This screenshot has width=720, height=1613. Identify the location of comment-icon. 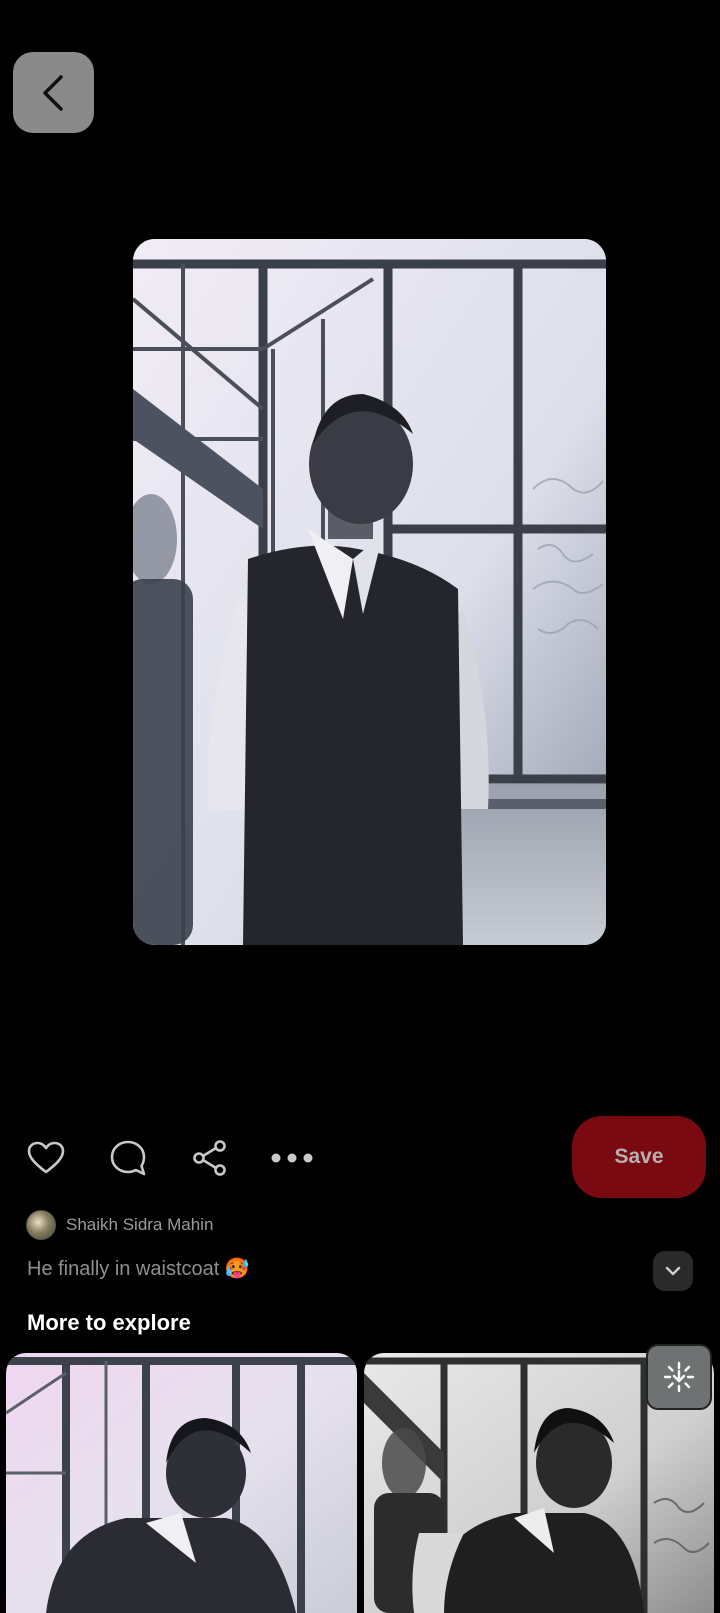
(128, 1158).